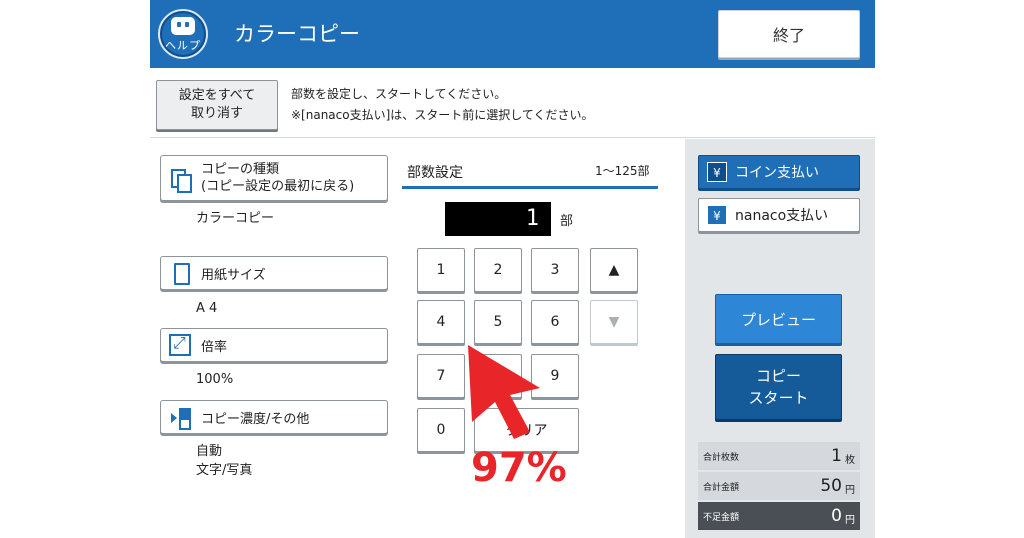  Describe the element at coordinates (836, 456) in the screenshot. I see `total-sheets-value: 1` at that location.